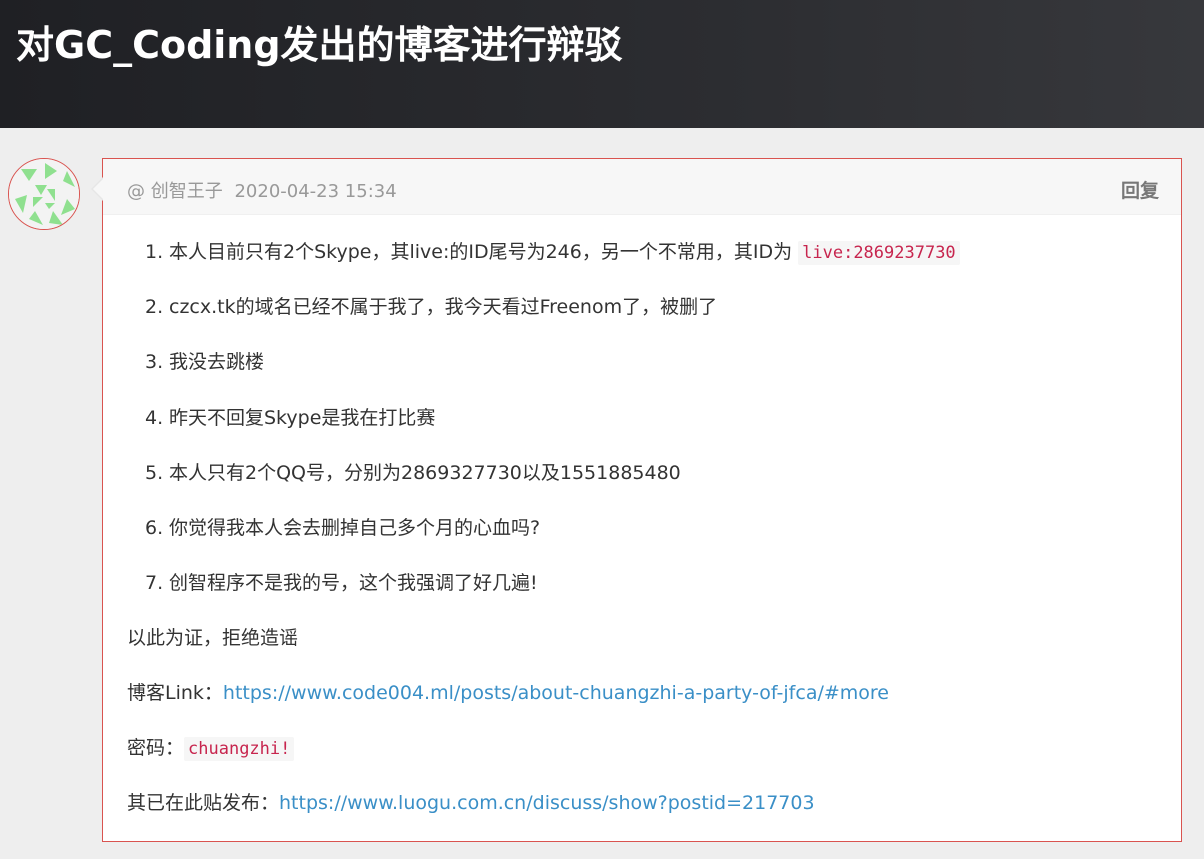 This screenshot has width=1204, height=859. I want to click on list-item: 3. 我没去跳楼, so click(642, 374).